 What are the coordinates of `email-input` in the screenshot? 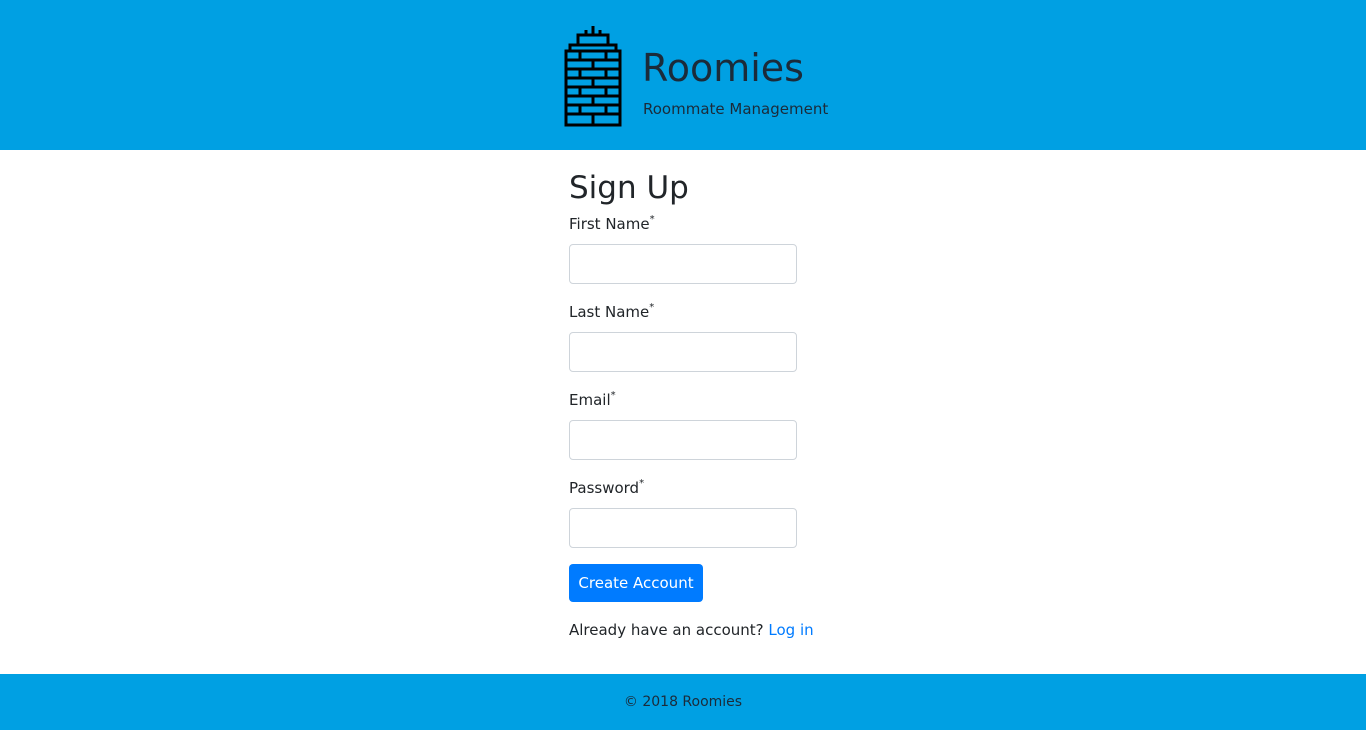 It's located at (683, 440).